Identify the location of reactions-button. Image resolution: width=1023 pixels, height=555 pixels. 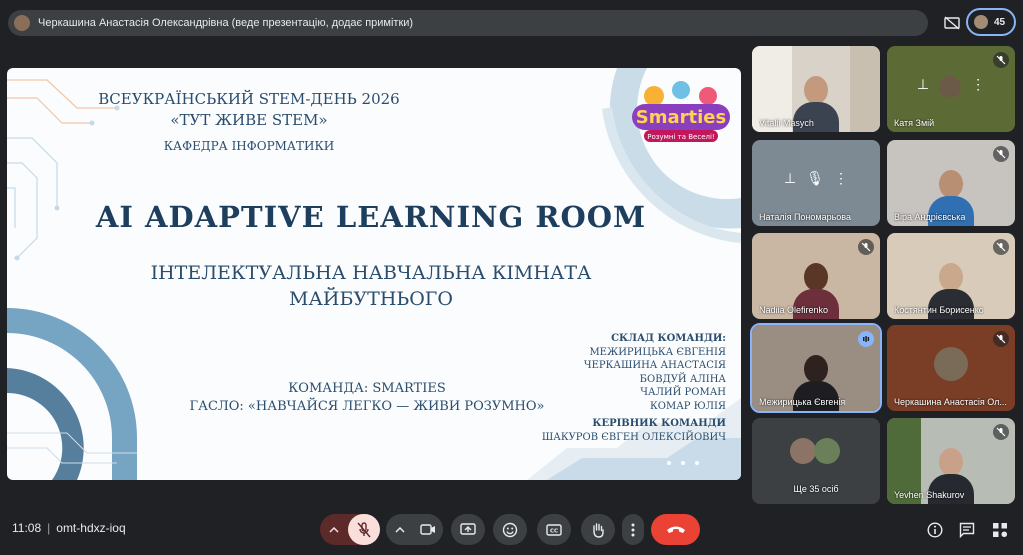
(510, 529).